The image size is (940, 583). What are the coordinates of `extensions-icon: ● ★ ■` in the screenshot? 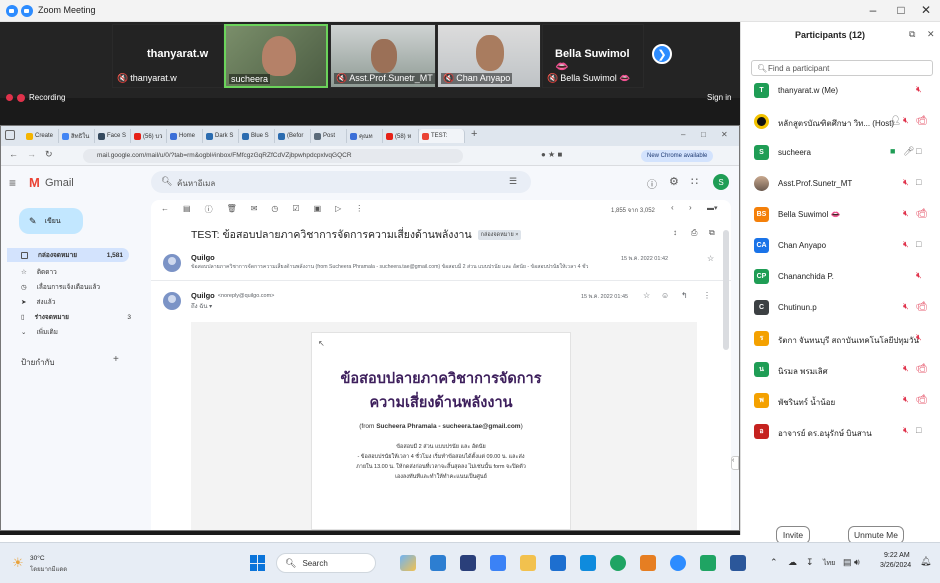 It's located at (551, 154).